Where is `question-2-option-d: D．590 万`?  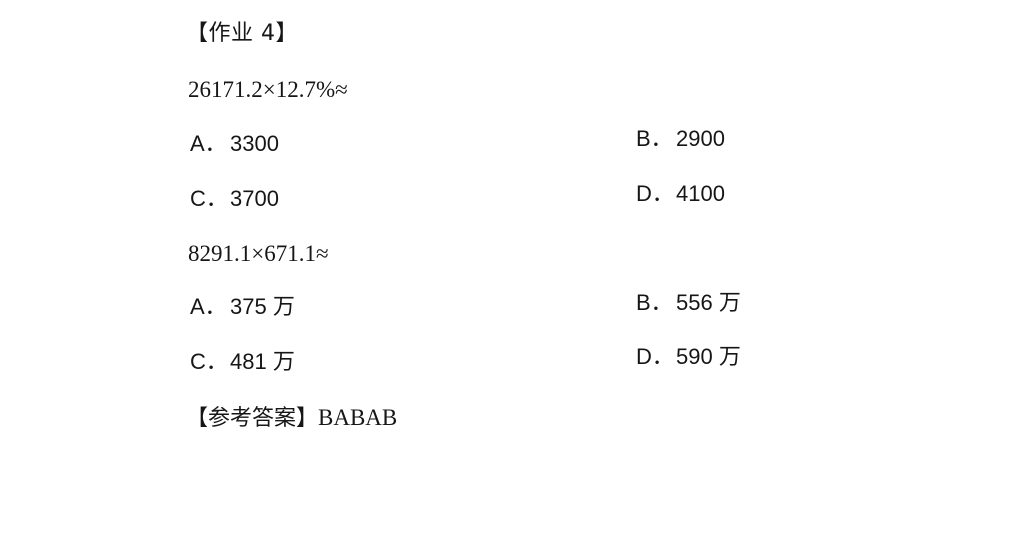
question-2-option-d: D．590 万 is located at coordinates (688, 357).